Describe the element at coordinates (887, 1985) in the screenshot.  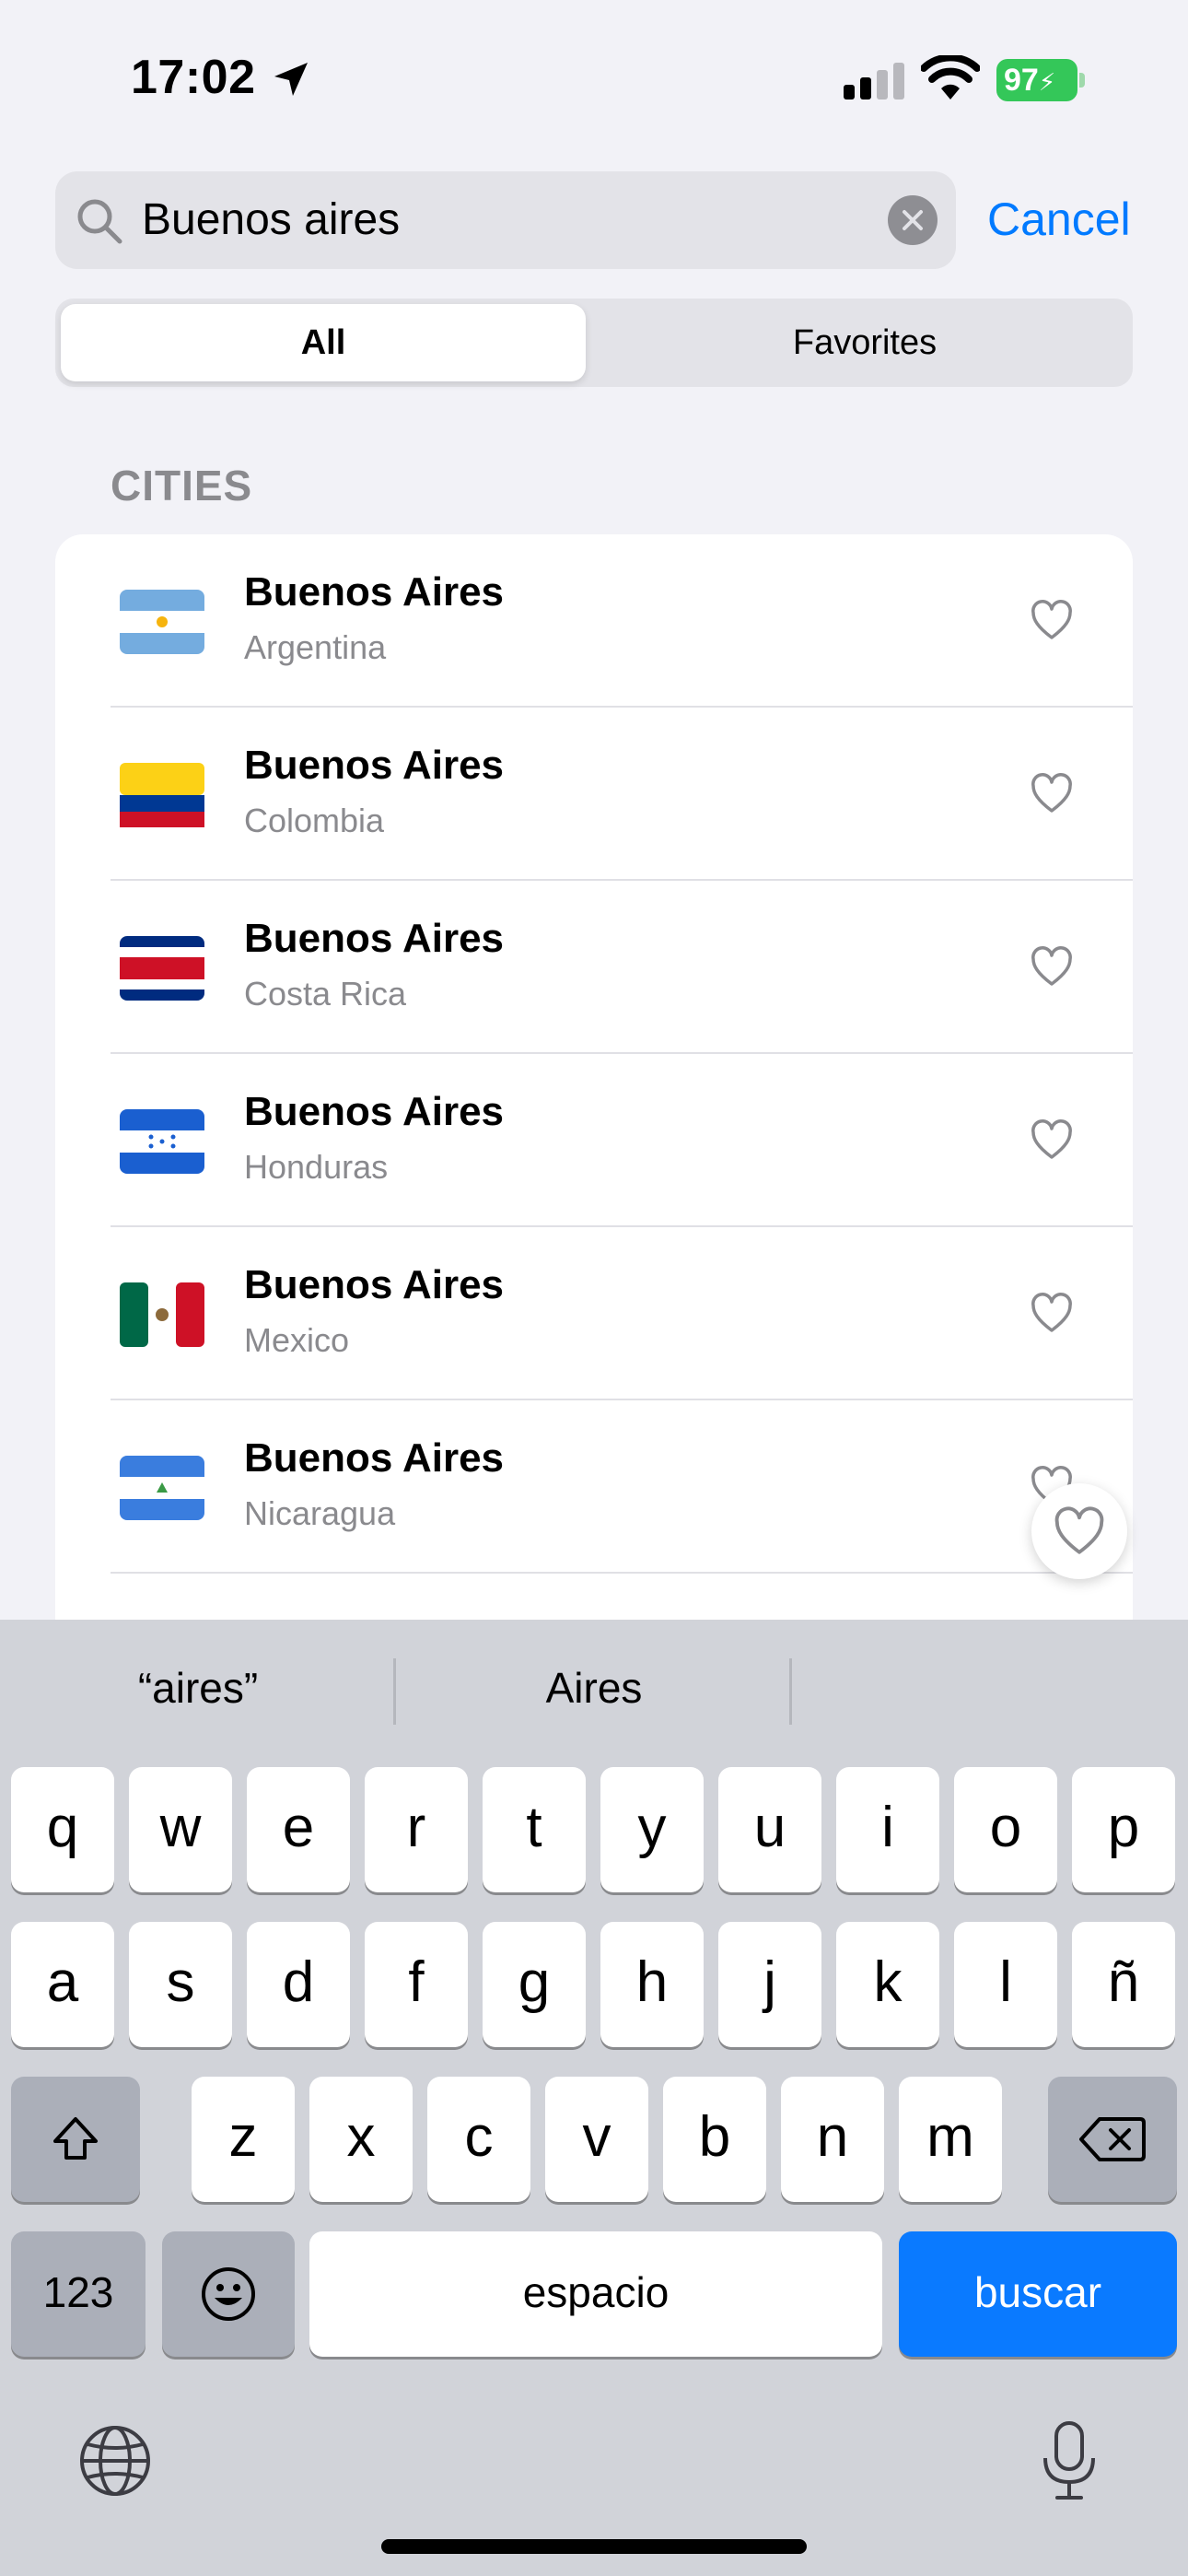
I see `key-k: k` at that location.